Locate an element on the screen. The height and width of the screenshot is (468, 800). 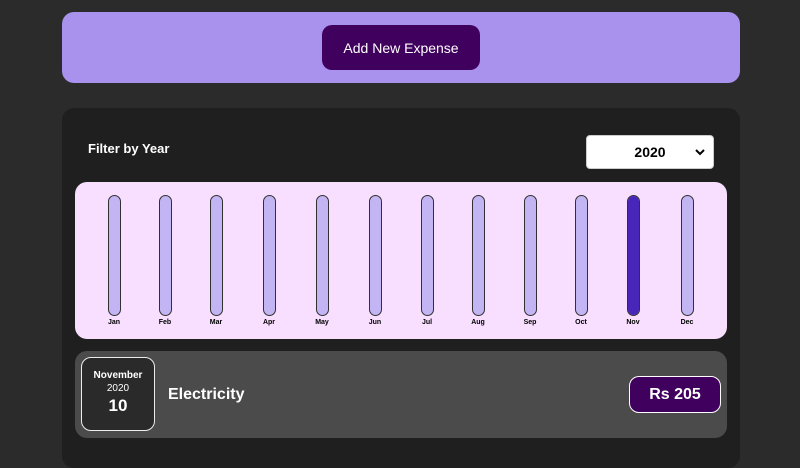
expense-date-month: November is located at coordinates (118, 375).